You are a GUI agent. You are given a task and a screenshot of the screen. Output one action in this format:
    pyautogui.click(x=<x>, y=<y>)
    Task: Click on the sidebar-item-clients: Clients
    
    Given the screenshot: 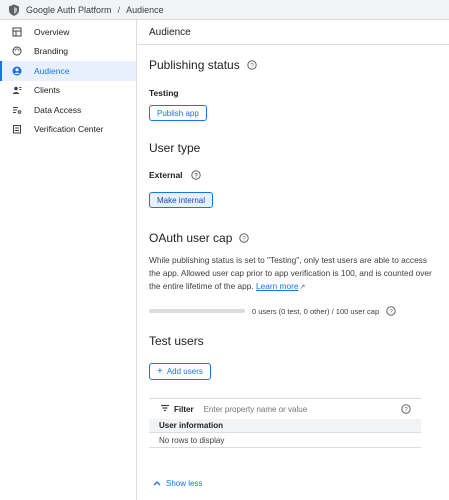 What is the action you would take?
    pyautogui.click(x=68, y=91)
    